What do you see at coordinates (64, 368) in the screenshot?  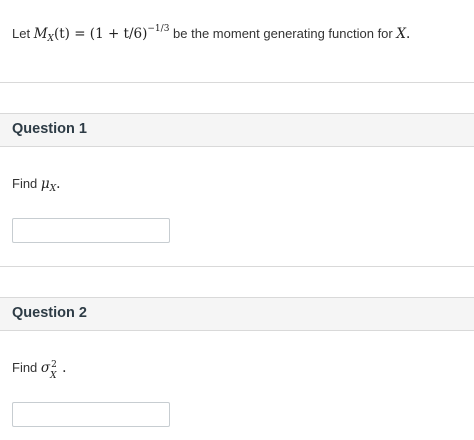 I see `question-2-end: .` at bounding box center [64, 368].